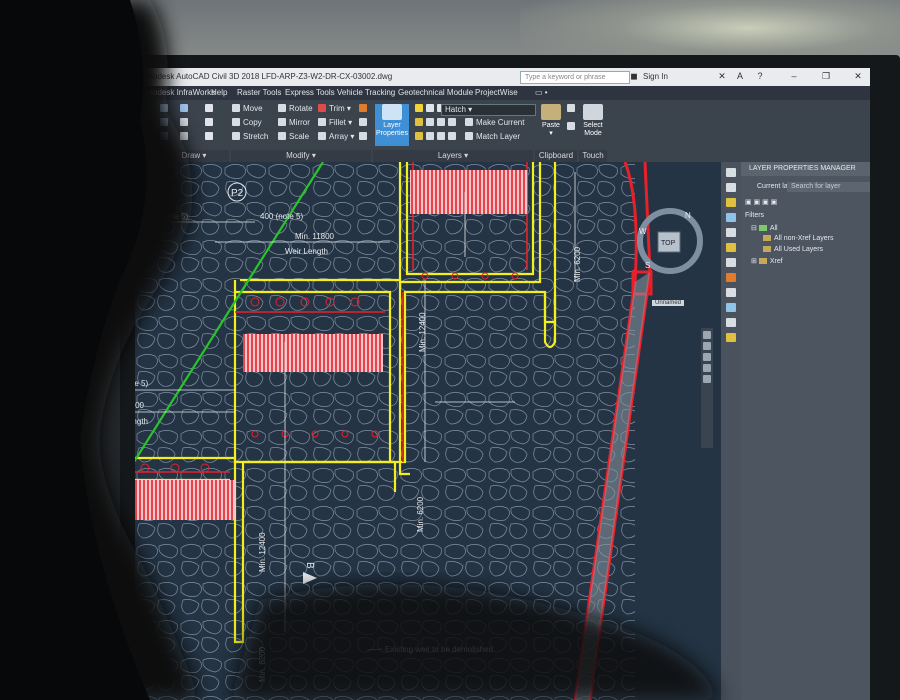  I want to click on layer-tool-icons-row1, so click(437, 122).